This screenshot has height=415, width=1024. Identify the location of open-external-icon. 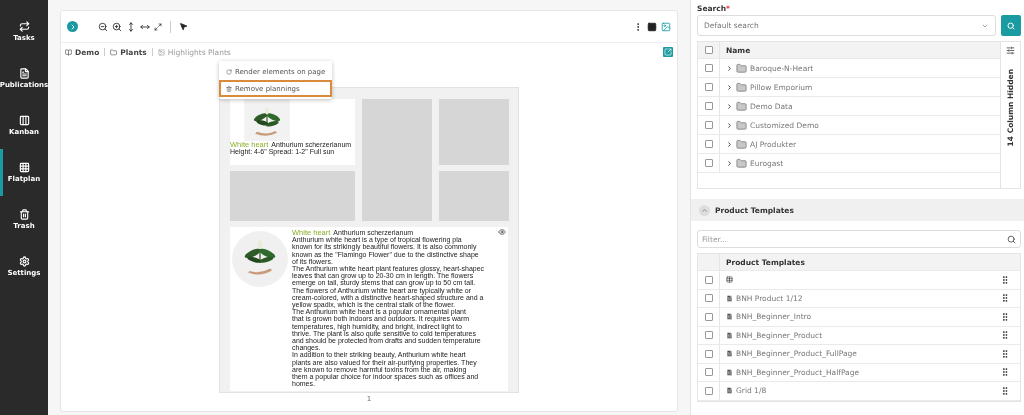
(668, 52).